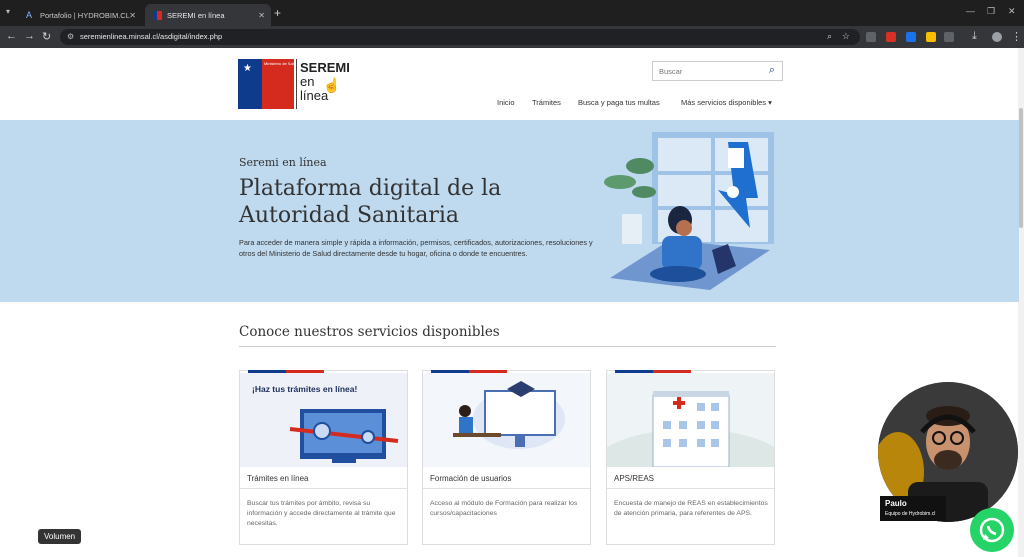 This screenshot has width=1024, height=557. I want to click on search-input, so click(709, 71).